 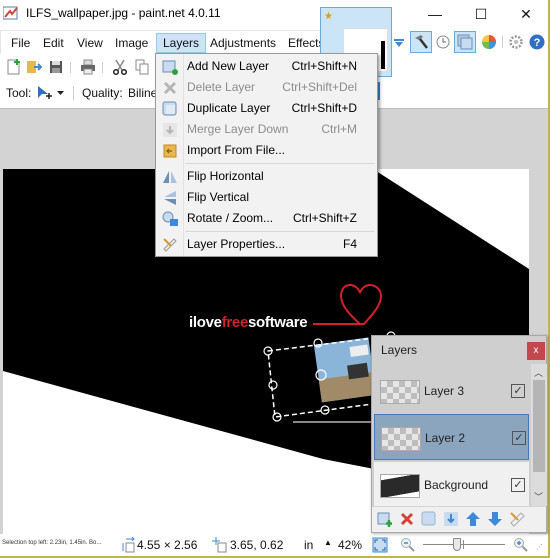 I want to click on star-icon: ★, so click(x=328, y=16).